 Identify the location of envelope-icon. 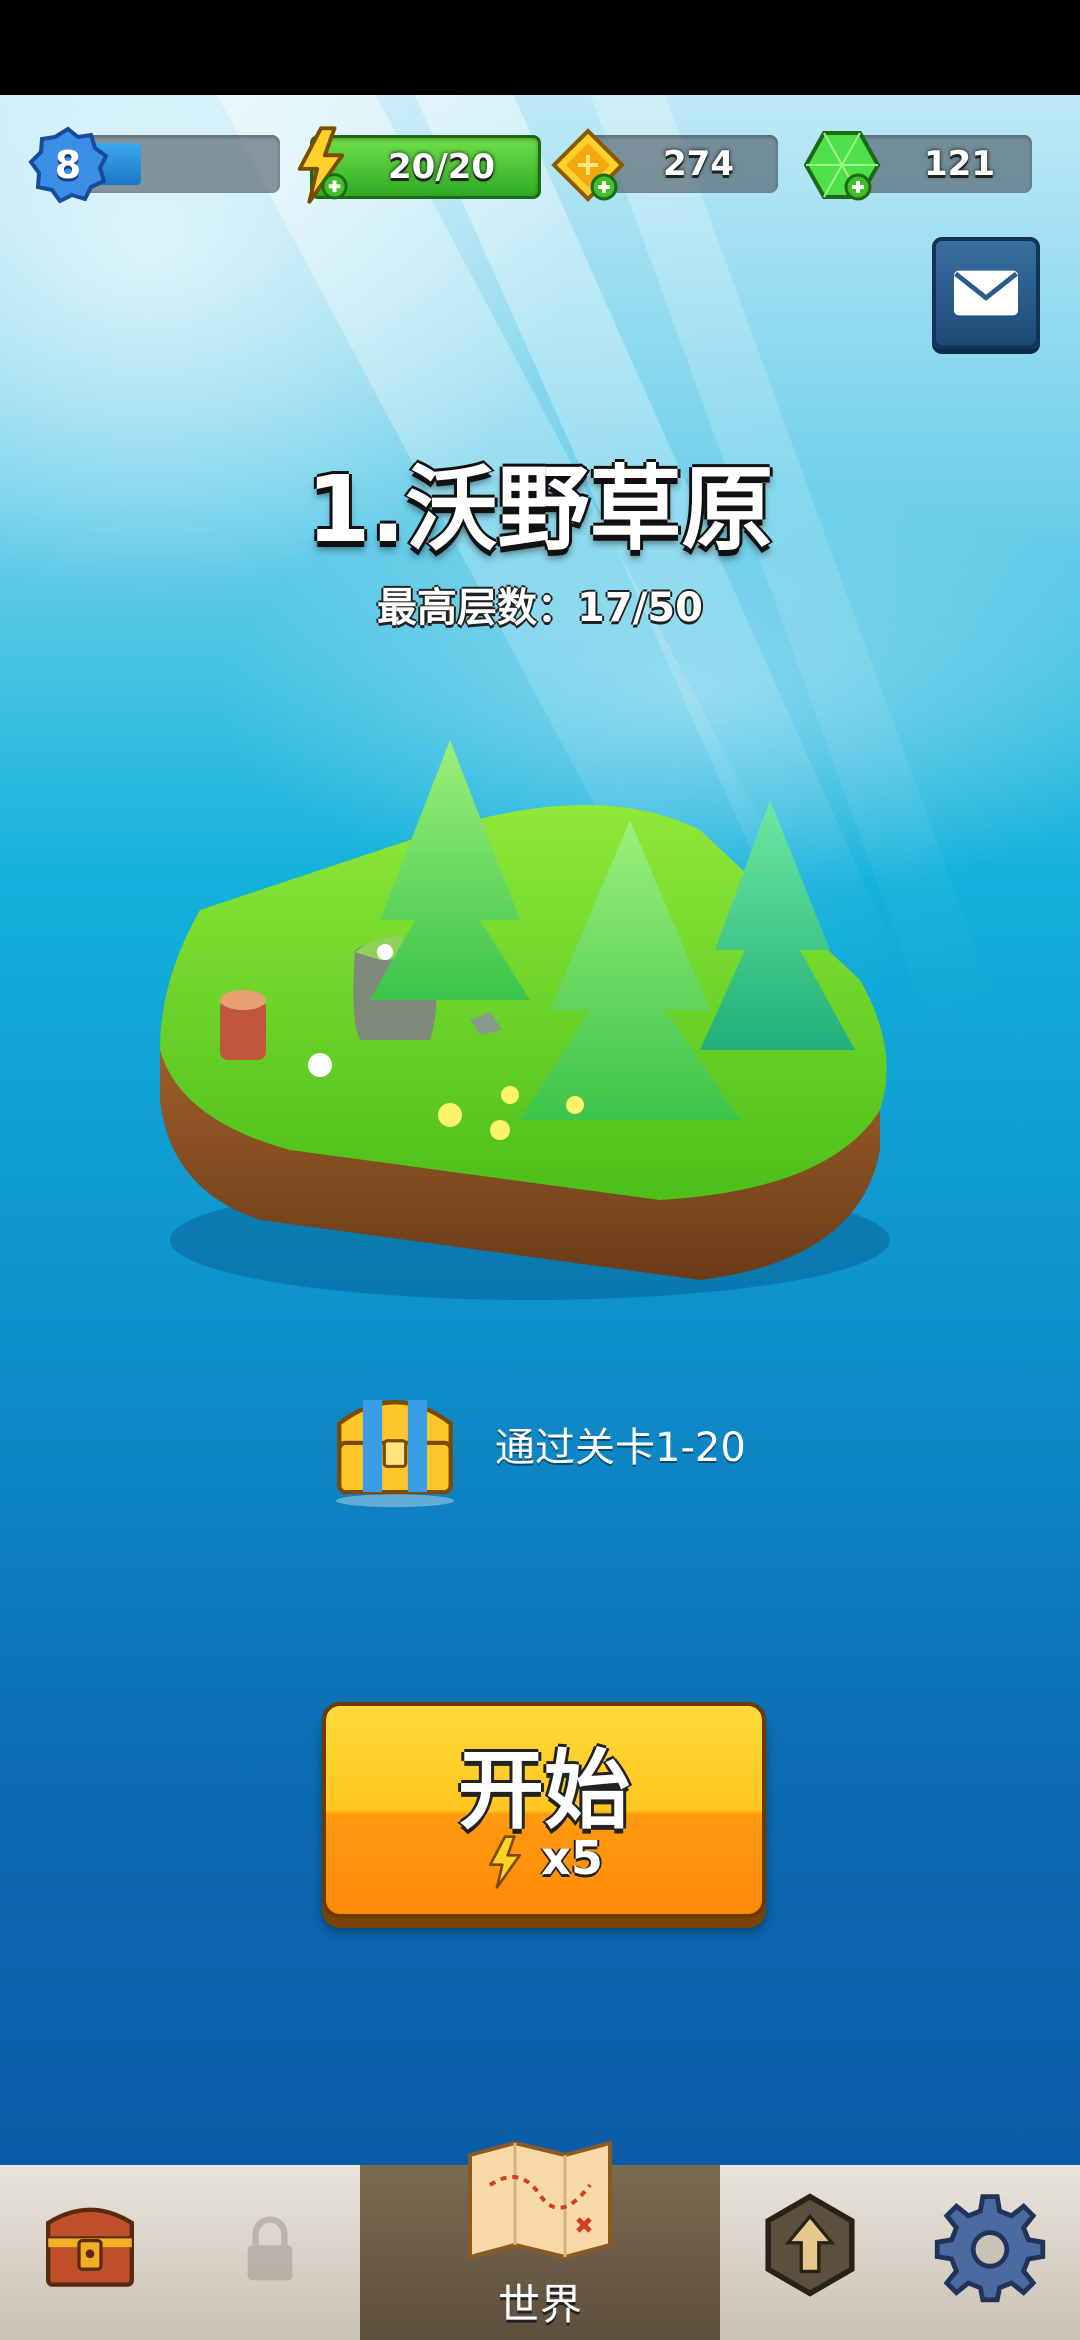
(986, 293).